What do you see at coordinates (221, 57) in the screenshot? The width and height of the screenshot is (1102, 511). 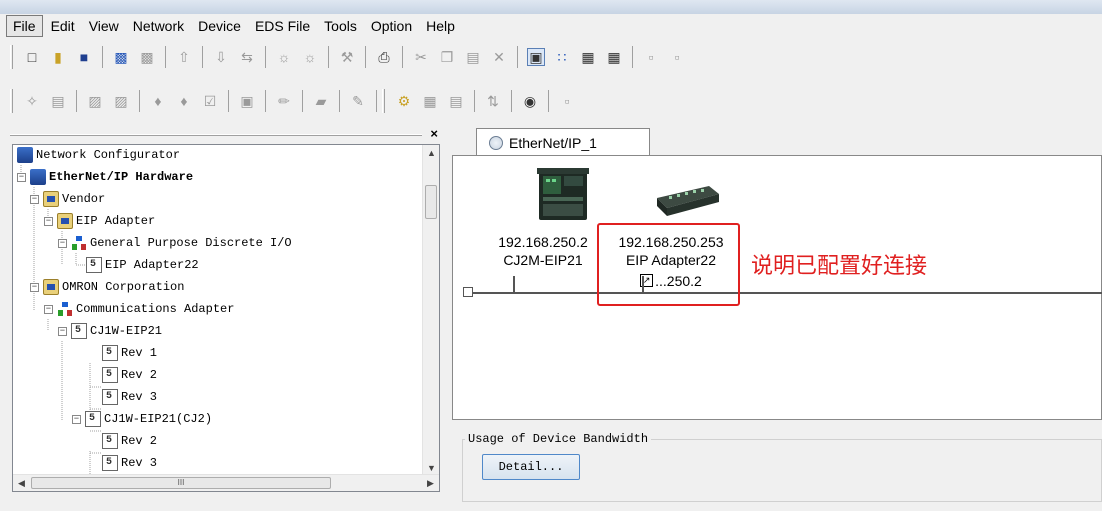 I see `download-icon: ⇩` at bounding box center [221, 57].